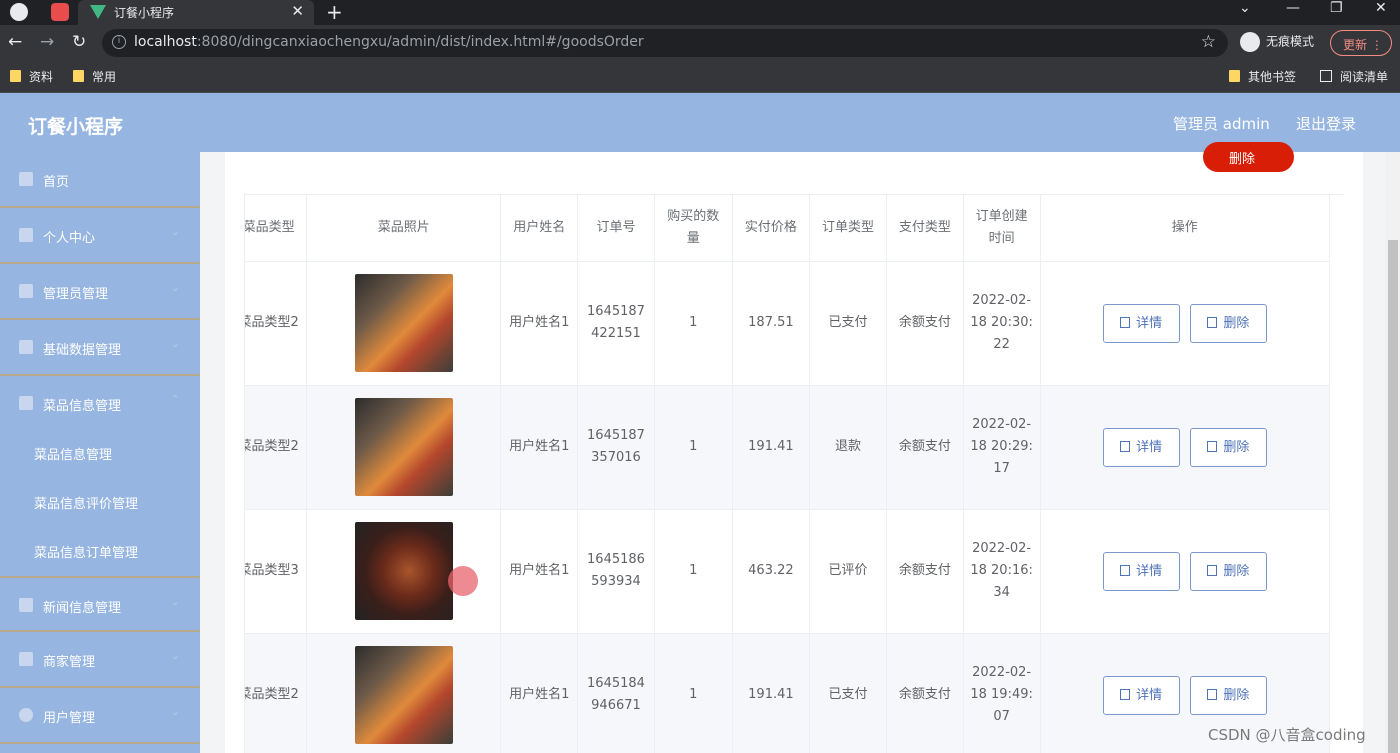 The width and height of the screenshot is (1400, 753). I want to click on minimize-icon: —, so click(1293, 8).